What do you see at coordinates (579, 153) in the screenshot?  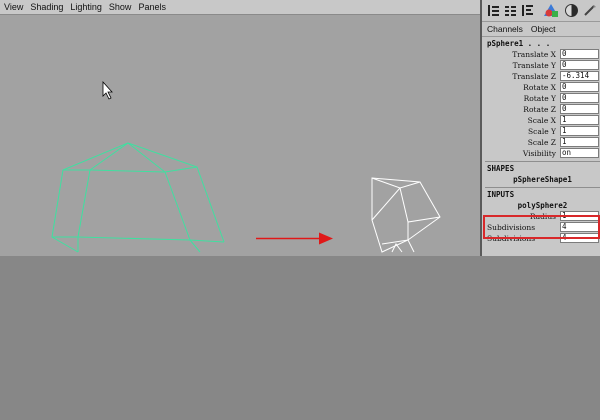 I see `channel-value: on` at bounding box center [579, 153].